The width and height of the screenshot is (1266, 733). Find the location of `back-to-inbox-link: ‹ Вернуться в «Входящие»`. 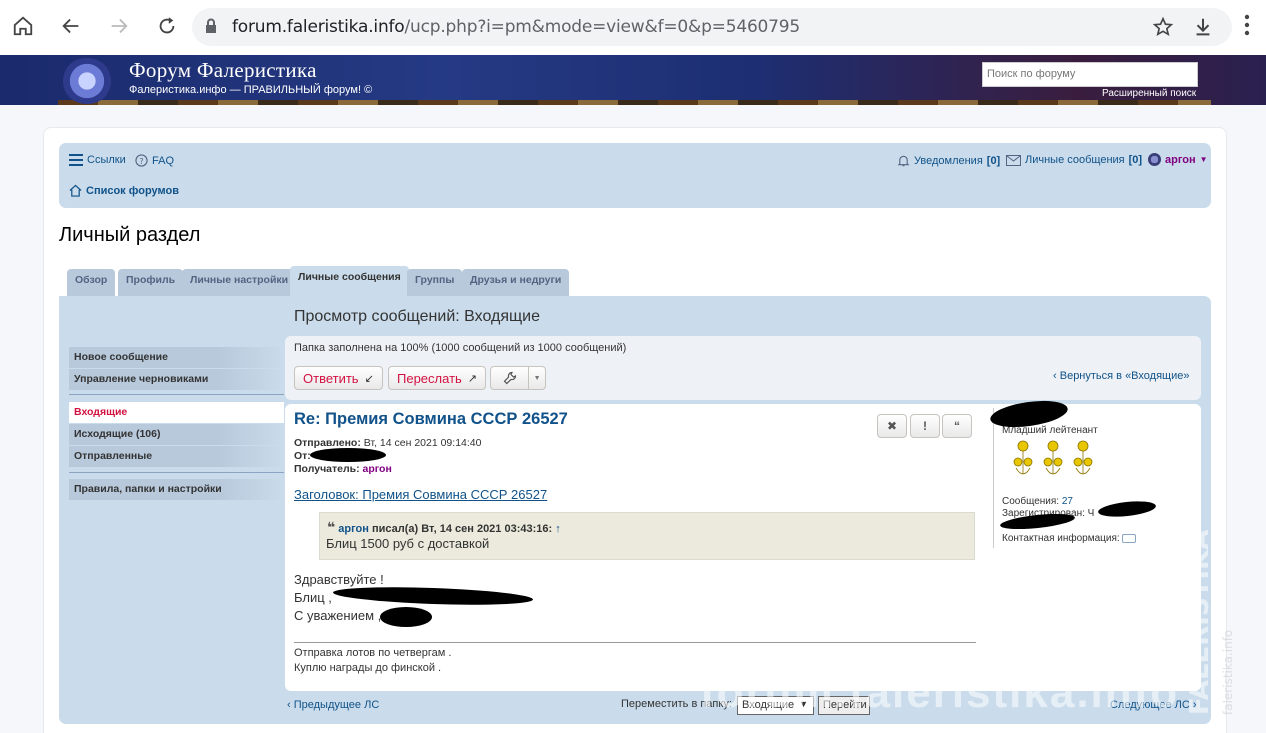

back-to-inbox-link: ‹ Вернуться в «Входящие» is located at coordinates (1121, 376).